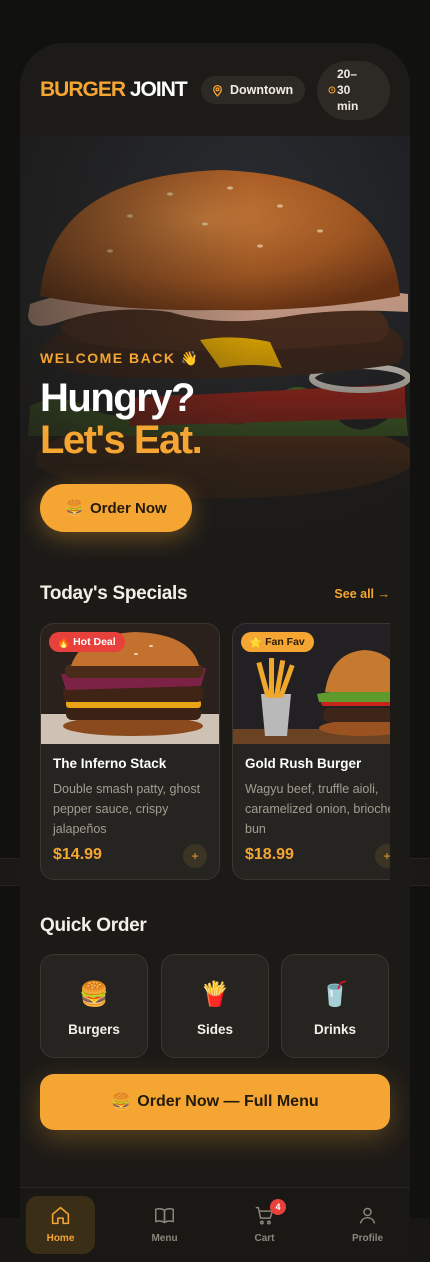  I want to click on badge-label: Hot Deal, so click(94, 642).